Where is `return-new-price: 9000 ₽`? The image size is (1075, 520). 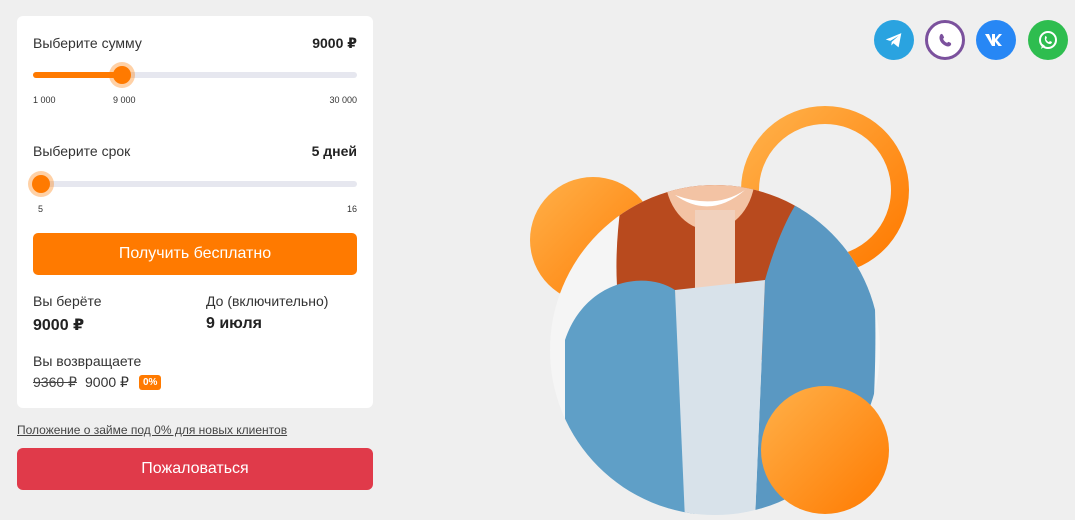
return-new-price: 9000 ₽ is located at coordinates (107, 382).